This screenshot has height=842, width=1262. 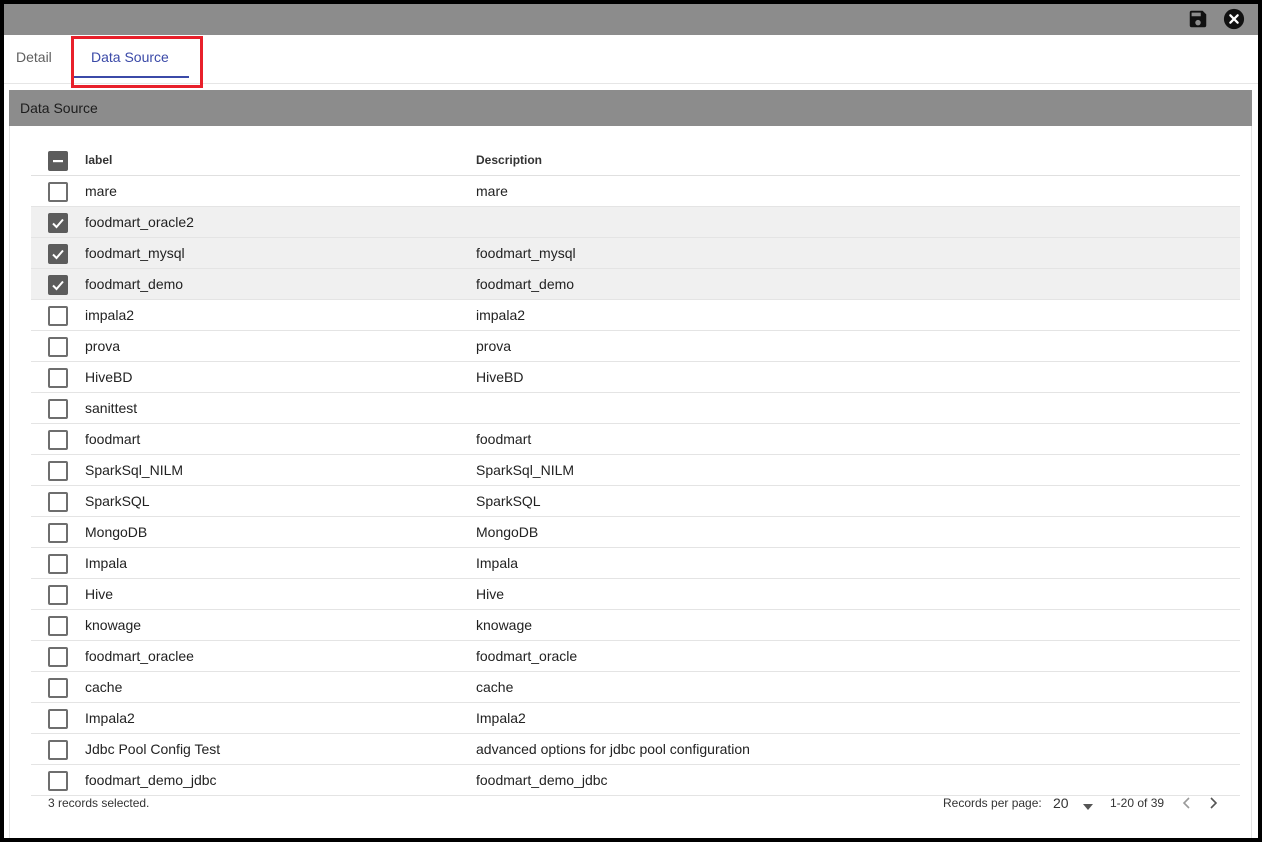 What do you see at coordinates (635, 346) in the screenshot?
I see `table-row: prova prova` at bounding box center [635, 346].